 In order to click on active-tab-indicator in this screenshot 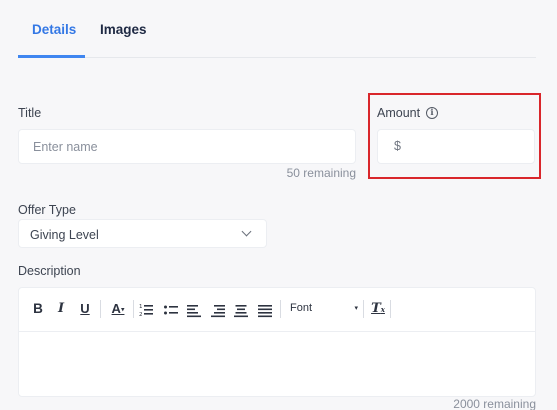, I will do `click(51, 56)`.